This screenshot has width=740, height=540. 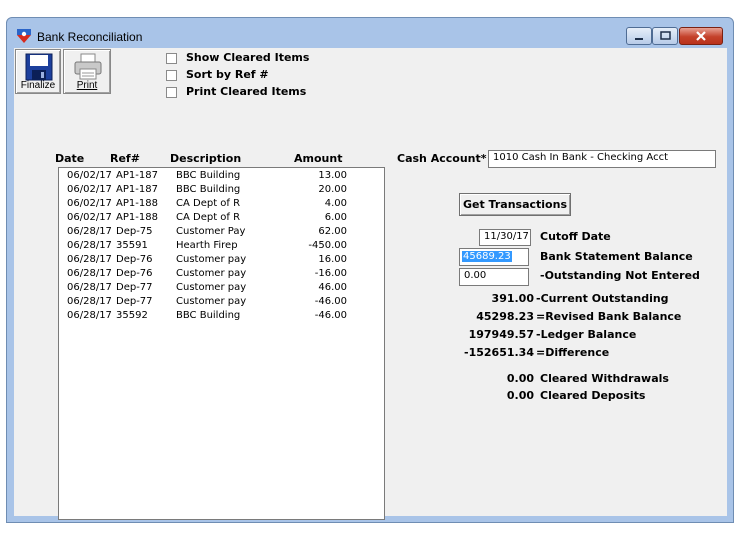 What do you see at coordinates (499, 352) in the screenshot?
I see `difference-value: -152651.34` at bounding box center [499, 352].